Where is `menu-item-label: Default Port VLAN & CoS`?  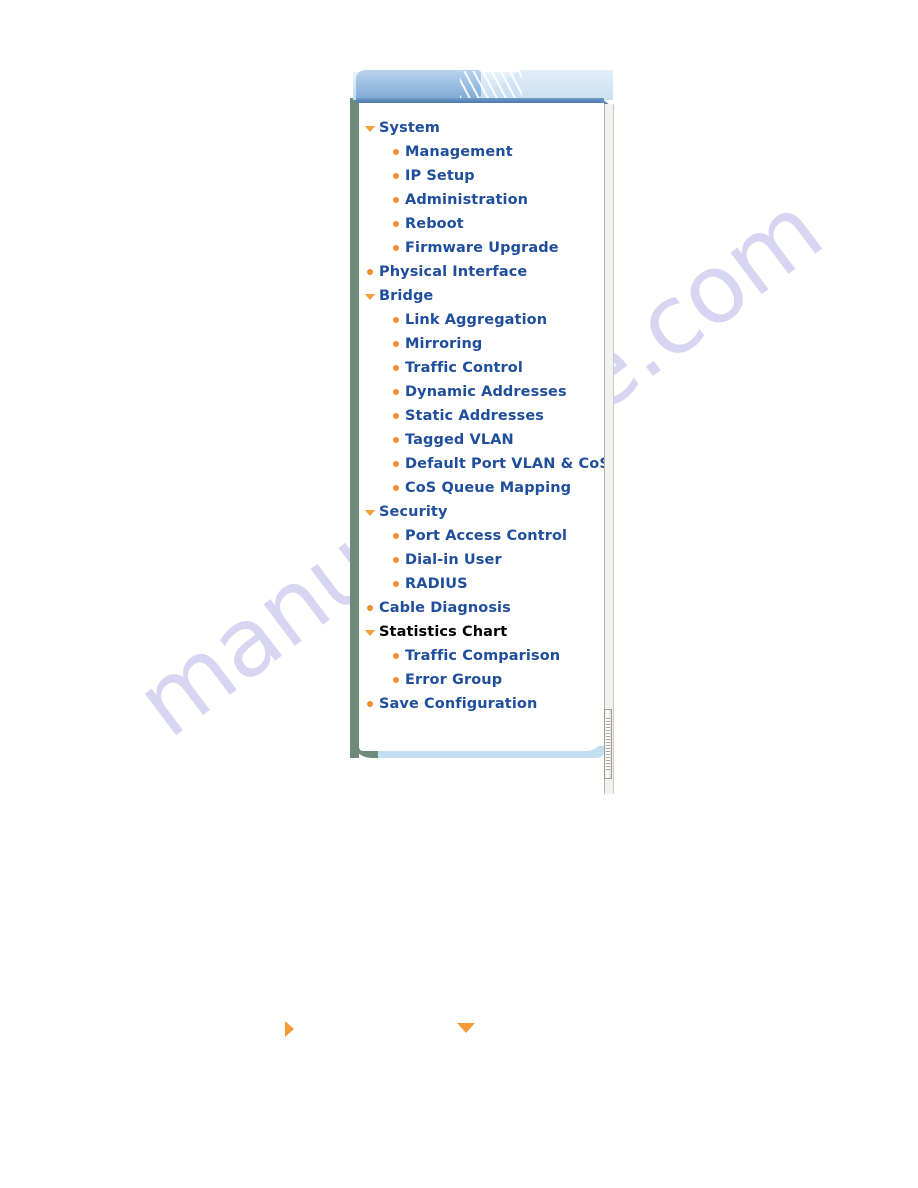 menu-item-label: Default Port VLAN & CoS is located at coordinates (507, 464).